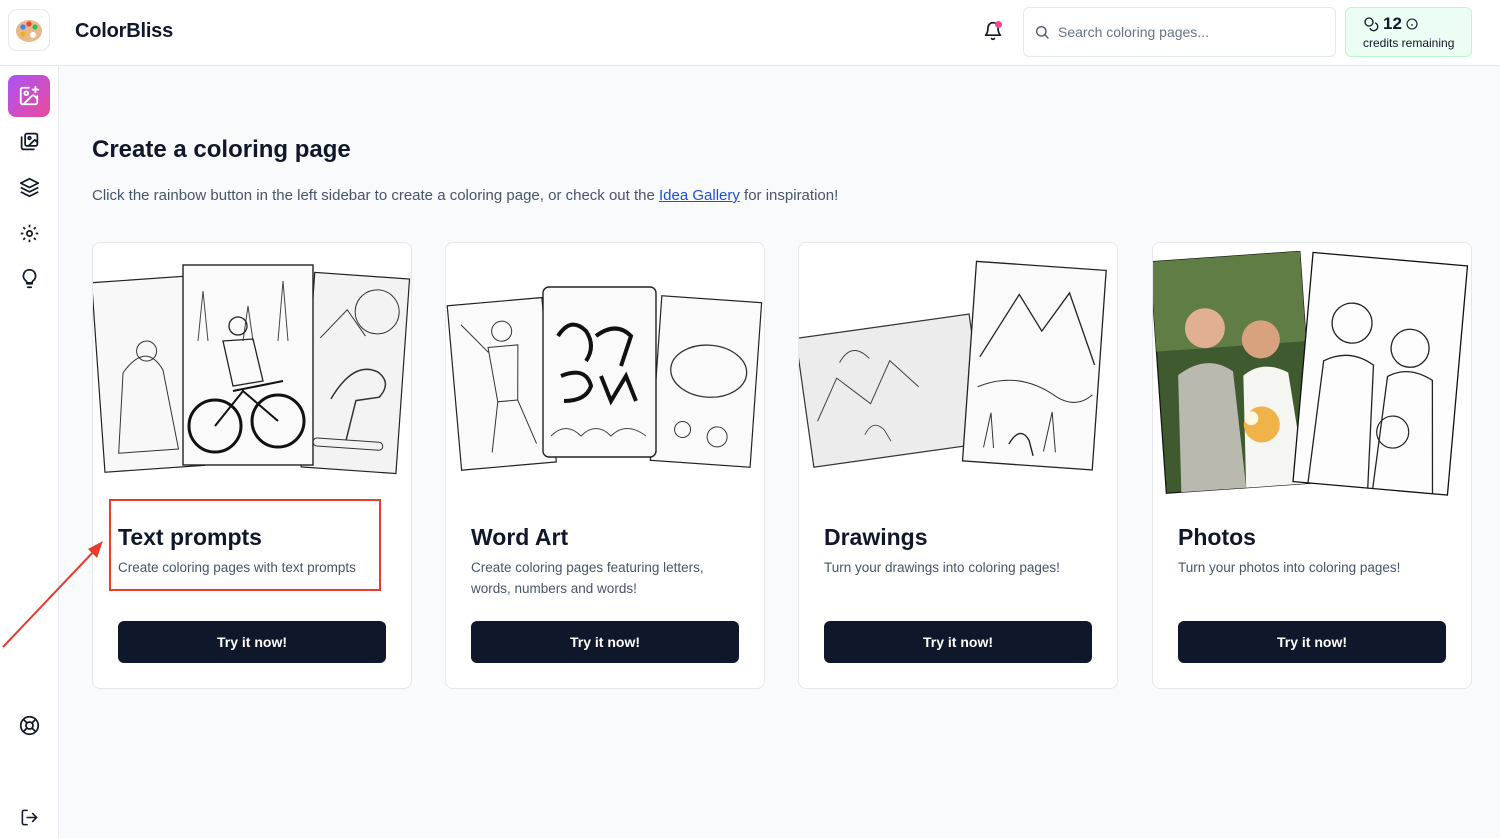 The image size is (1500, 838). What do you see at coordinates (605, 642) in the screenshot?
I see `try-word-art-button: Try it now!` at bounding box center [605, 642].